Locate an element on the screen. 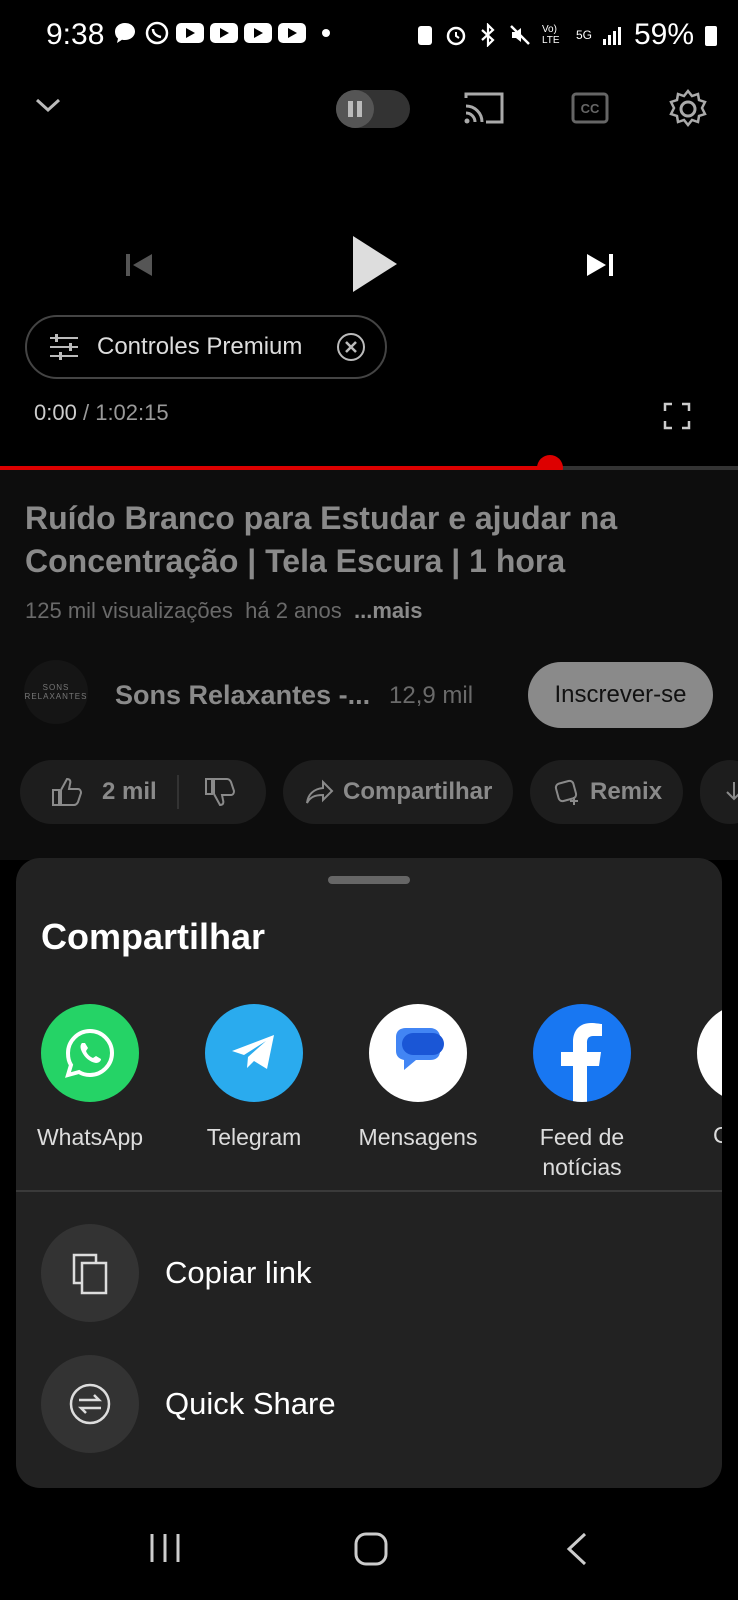  app-label-telegram: Telegram is located at coordinates (254, 1137).